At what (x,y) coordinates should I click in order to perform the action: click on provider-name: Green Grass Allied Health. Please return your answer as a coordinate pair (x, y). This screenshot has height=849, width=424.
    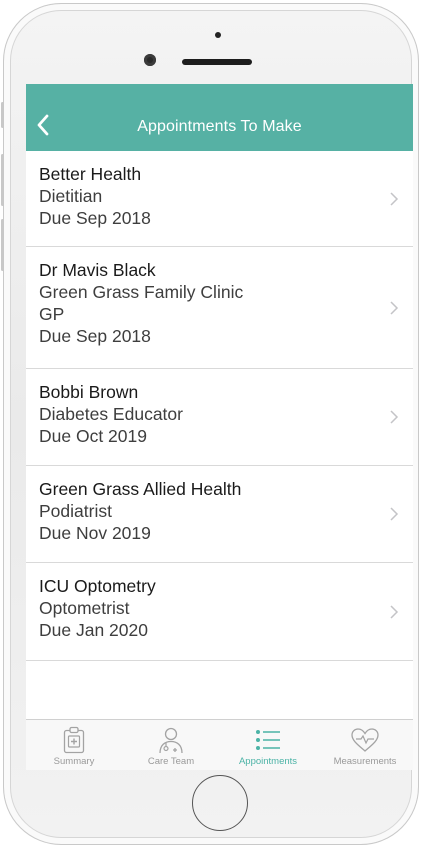
    Looking at the image, I should click on (140, 489).